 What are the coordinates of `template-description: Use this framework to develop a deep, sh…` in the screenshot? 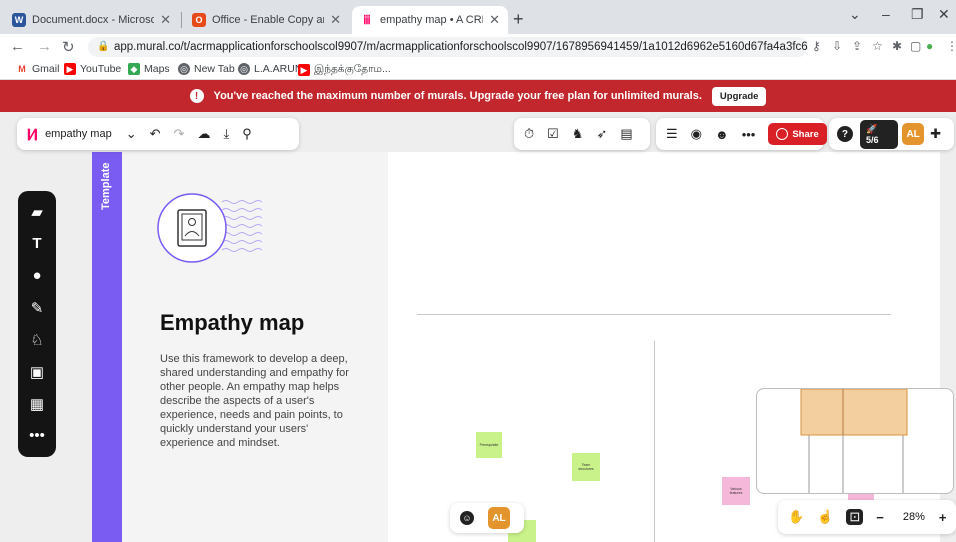 It's located at (254, 401).